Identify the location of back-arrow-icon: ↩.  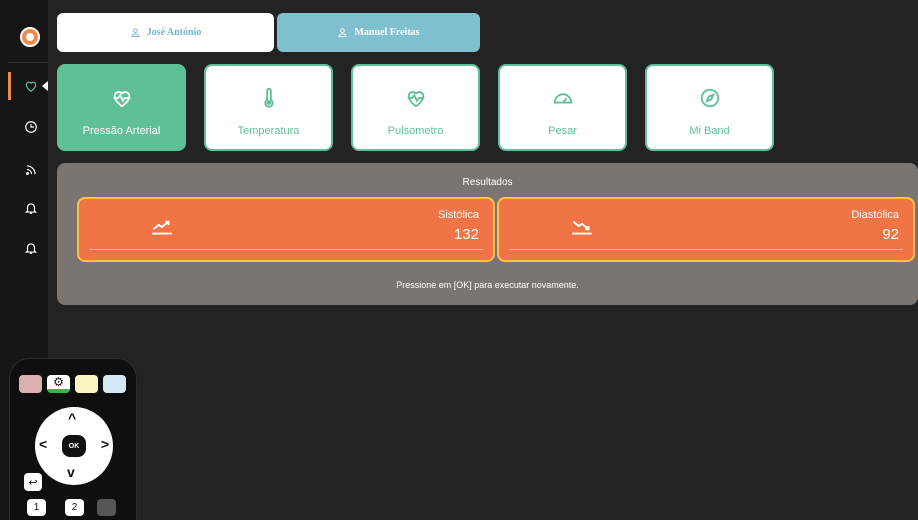
(33, 482).